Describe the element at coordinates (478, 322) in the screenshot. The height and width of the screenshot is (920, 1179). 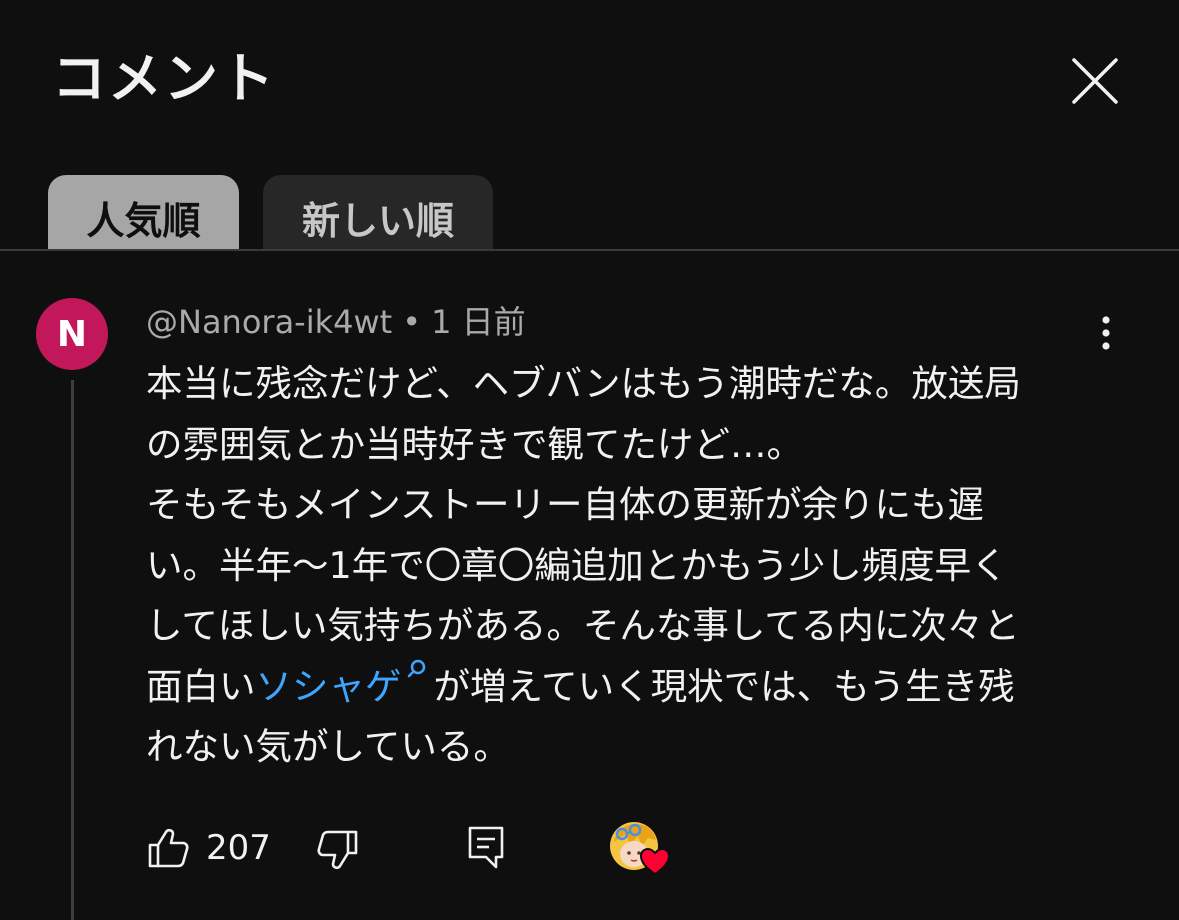
I see `comment-time: 1 日前` at that location.